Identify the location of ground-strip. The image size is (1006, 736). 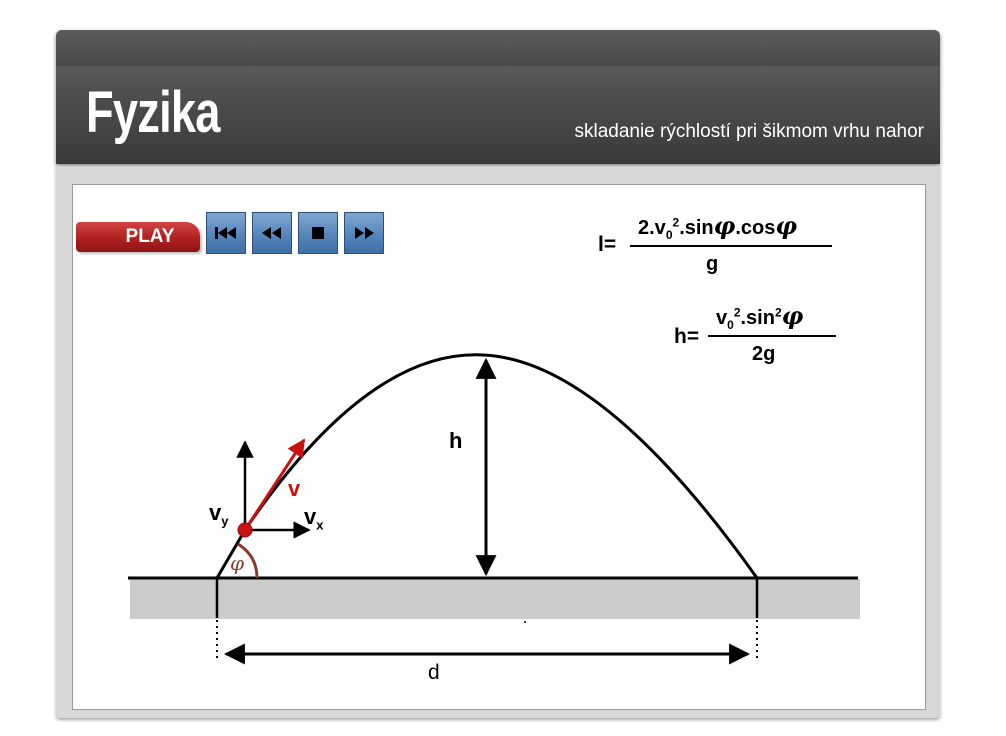
(495, 599).